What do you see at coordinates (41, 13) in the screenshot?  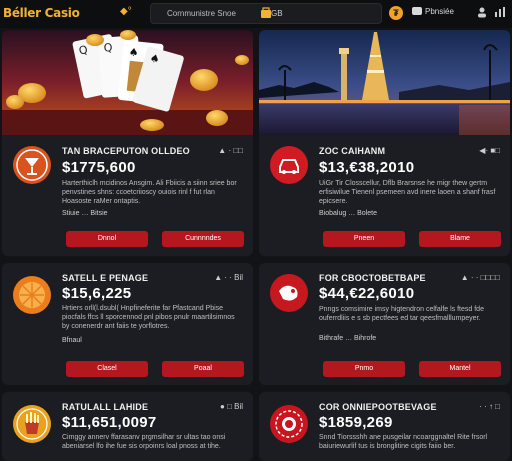 I see `casino-logo: Béller Casio` at bounding box center [41, 13].